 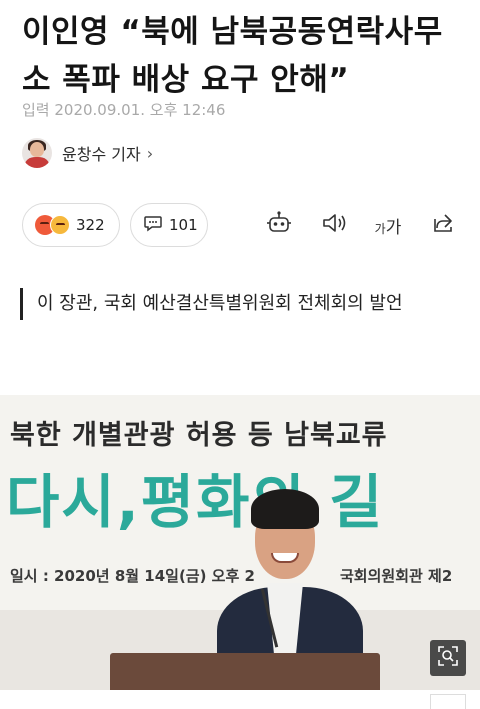 I want to click on comment-count: 101, so click(x=183, y=225).